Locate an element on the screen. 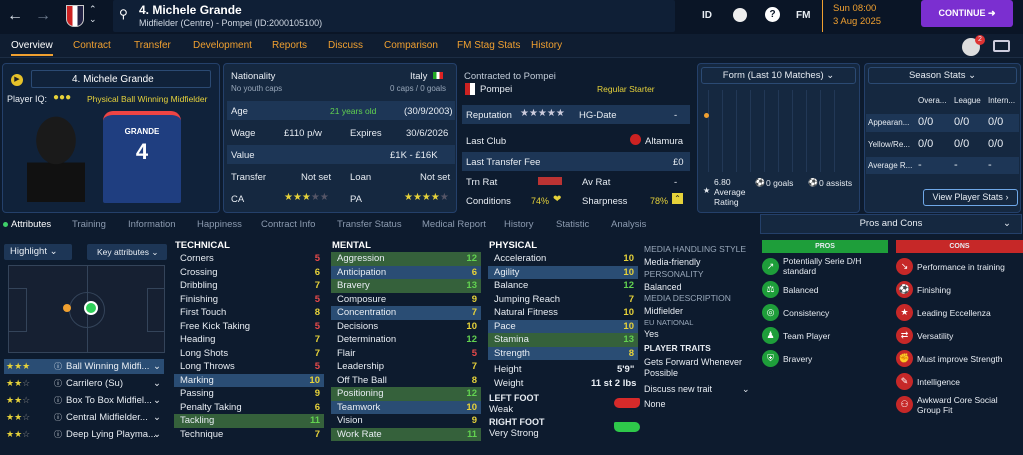  eu-national-heading: EU NATIONAL is located at coordinates (669, 322).